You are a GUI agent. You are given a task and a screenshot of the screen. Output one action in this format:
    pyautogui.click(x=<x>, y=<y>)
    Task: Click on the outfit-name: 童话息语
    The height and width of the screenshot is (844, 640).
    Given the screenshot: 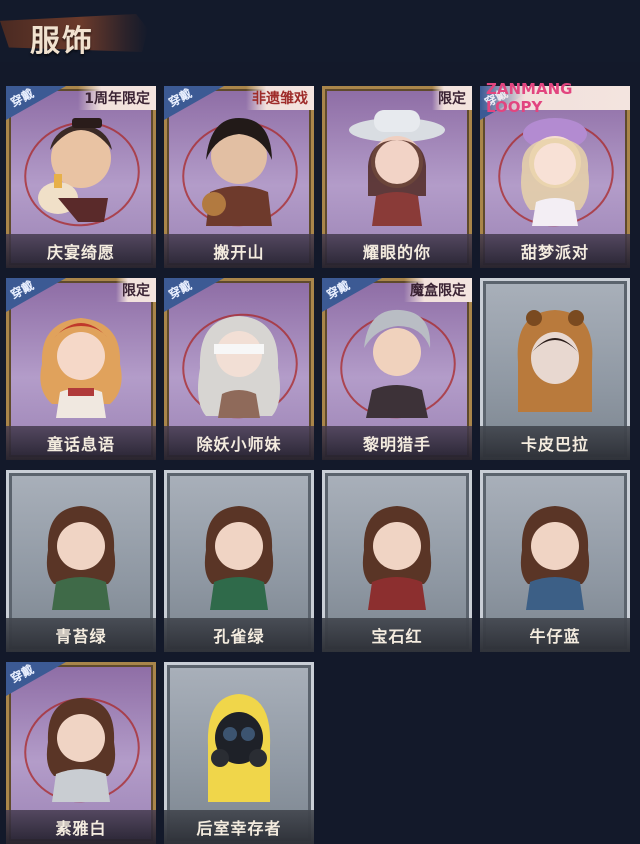 What is the action you would take?
    pyautogui.click(x=80, y=444)
    